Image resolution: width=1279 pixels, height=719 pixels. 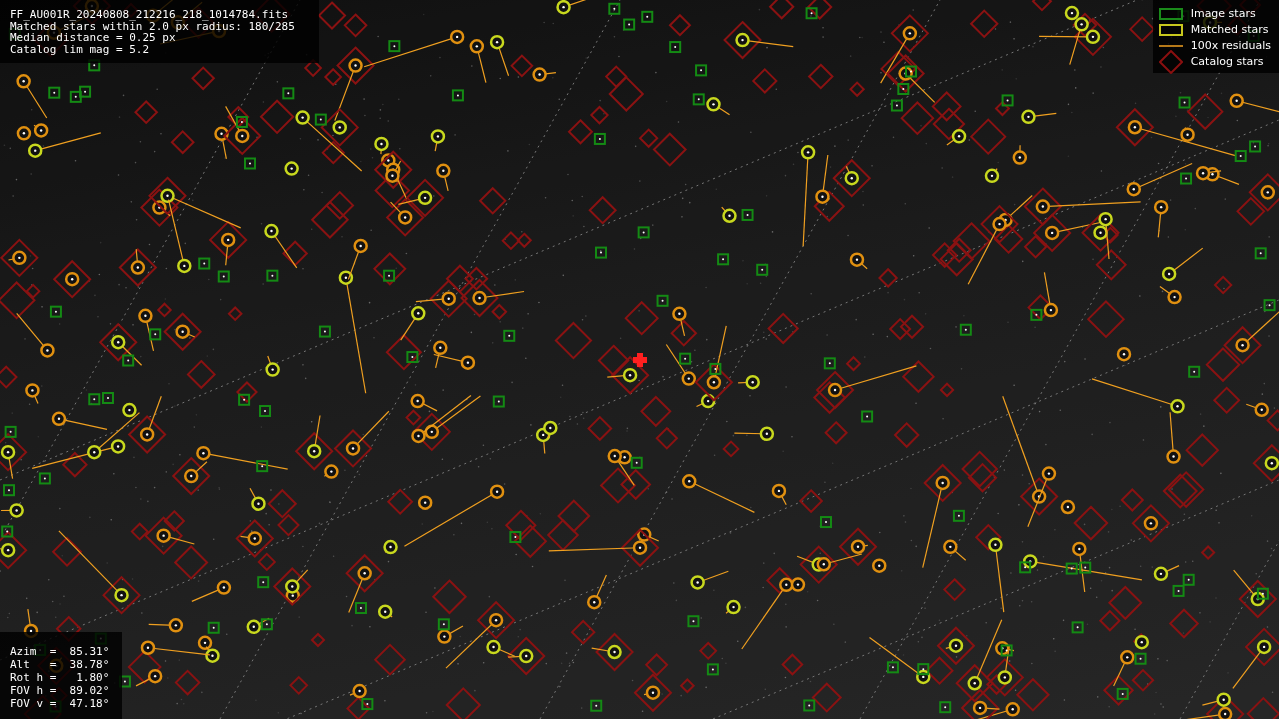 What do you see at coordinates (60, 664) in the screenshot?
I see `pointing-text: Alt = 38.78°` at bounding box center [60, 664].